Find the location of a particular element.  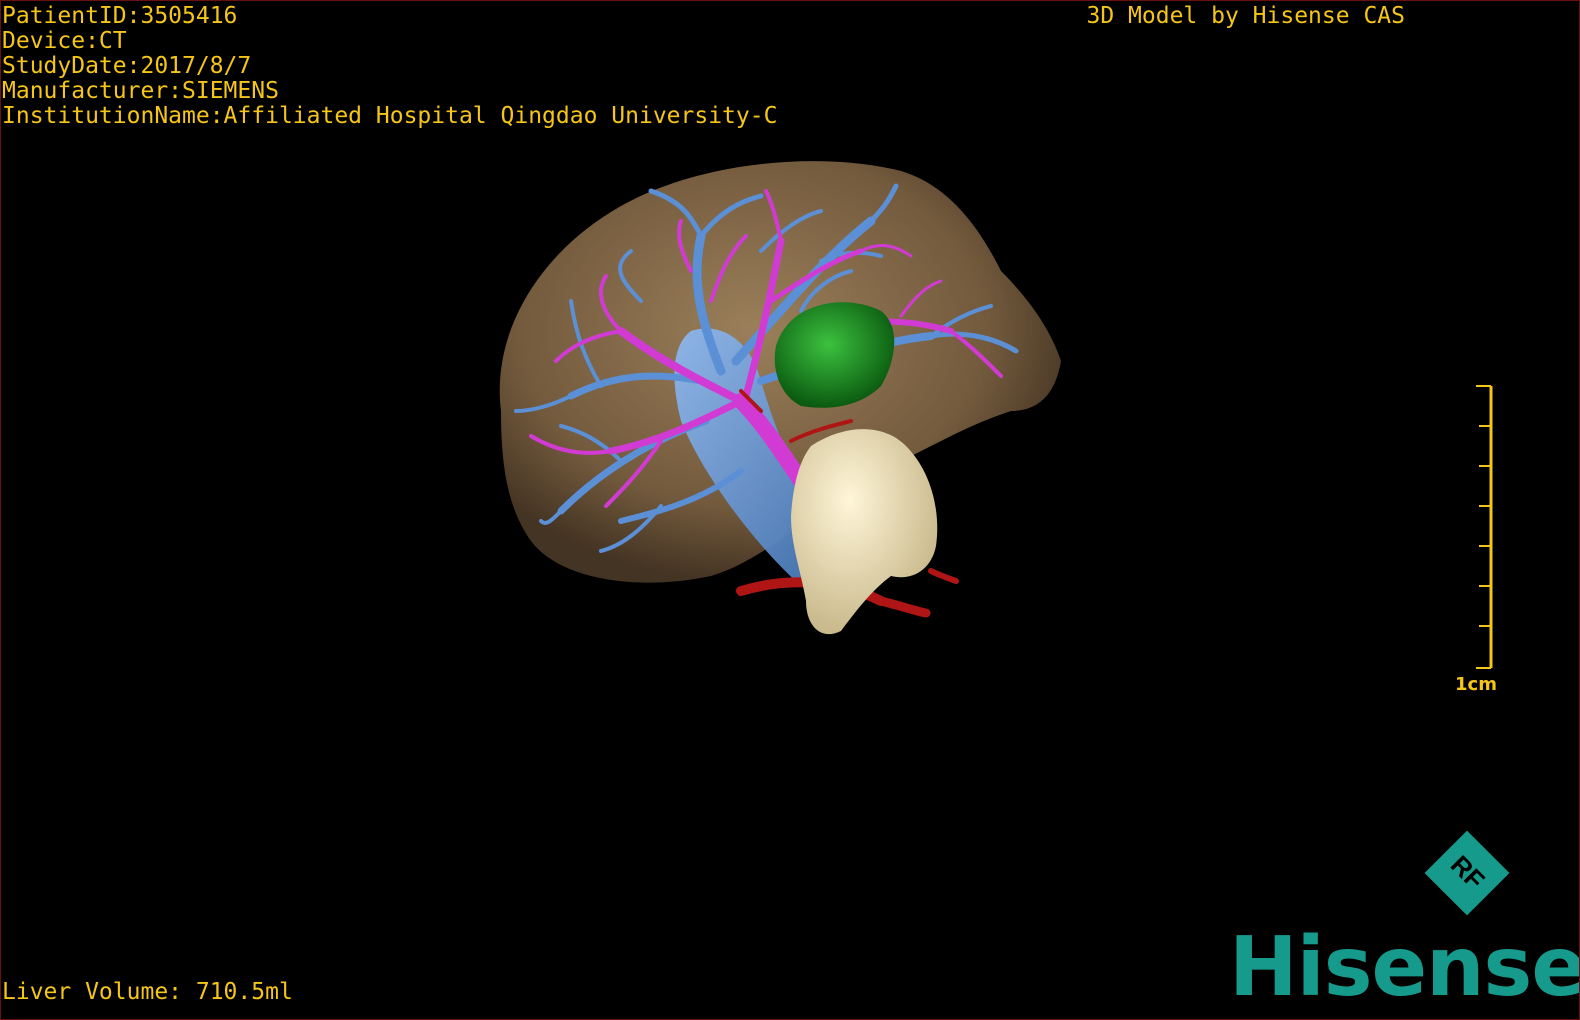

hisense-wordmark: Hisense is located at coordinates (1404, 967).